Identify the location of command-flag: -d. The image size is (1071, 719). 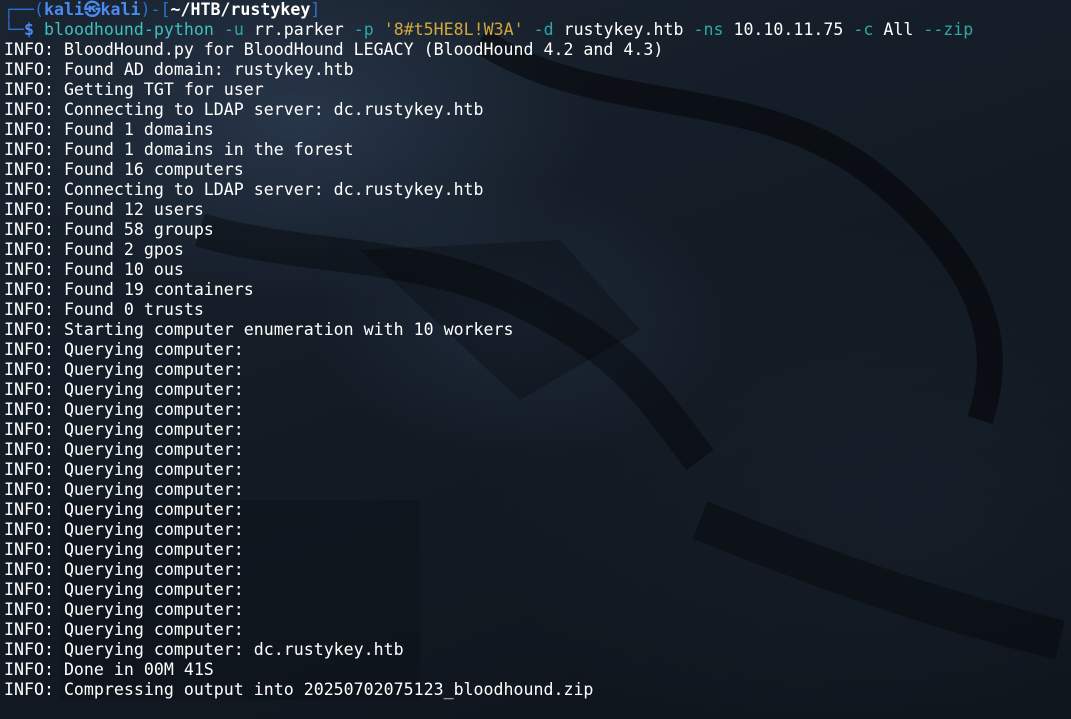
(543, 29).